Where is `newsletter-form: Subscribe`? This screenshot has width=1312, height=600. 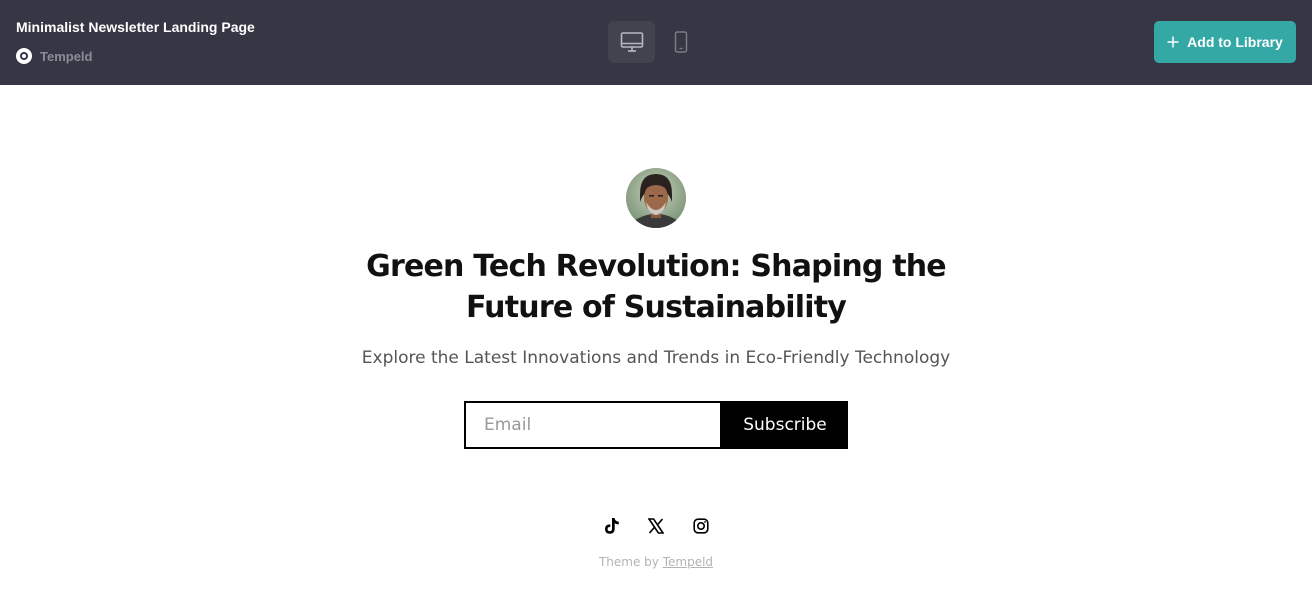
newsletter-form: Subscribe is located at coordinates (656, 425).